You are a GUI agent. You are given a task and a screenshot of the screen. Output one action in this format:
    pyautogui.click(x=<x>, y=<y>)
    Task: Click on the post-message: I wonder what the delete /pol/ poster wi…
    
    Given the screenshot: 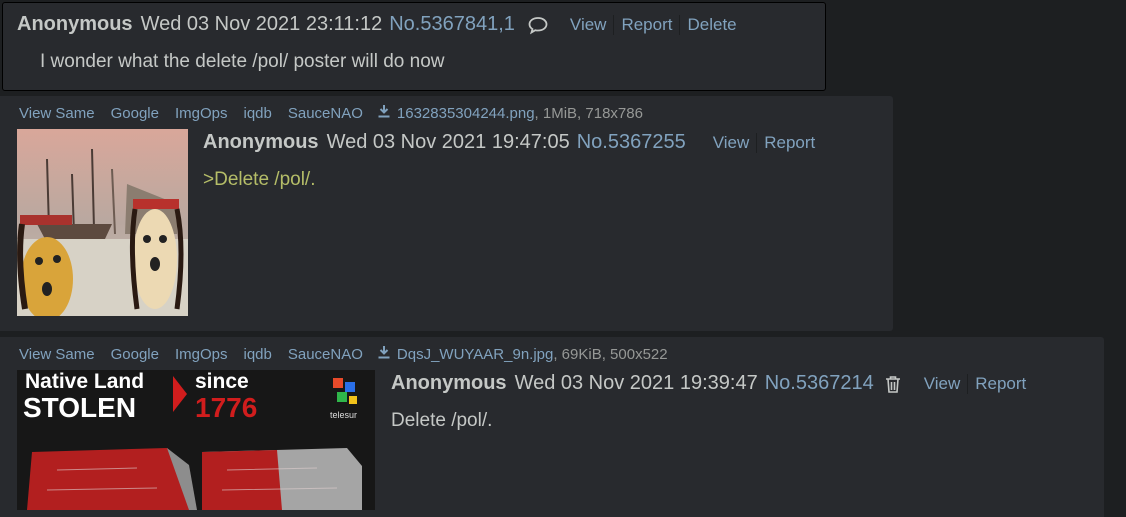 What is the action you would take?
    pyautogui.click(x=242, y=61)
    